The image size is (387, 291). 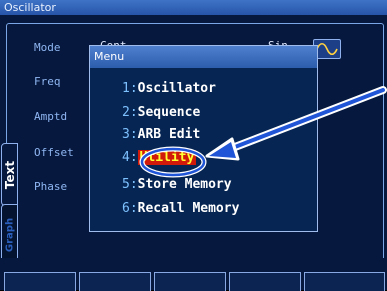 What do you see at coordinates (167, 157) in the screenshot?
I see `menu-item-label-highlighted: Utility` at bounding box center [167, 157].